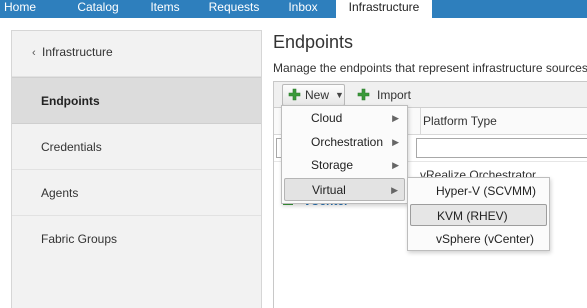 The image size is (587, 308). I want to click on import-button: Import, so click(384, 95).